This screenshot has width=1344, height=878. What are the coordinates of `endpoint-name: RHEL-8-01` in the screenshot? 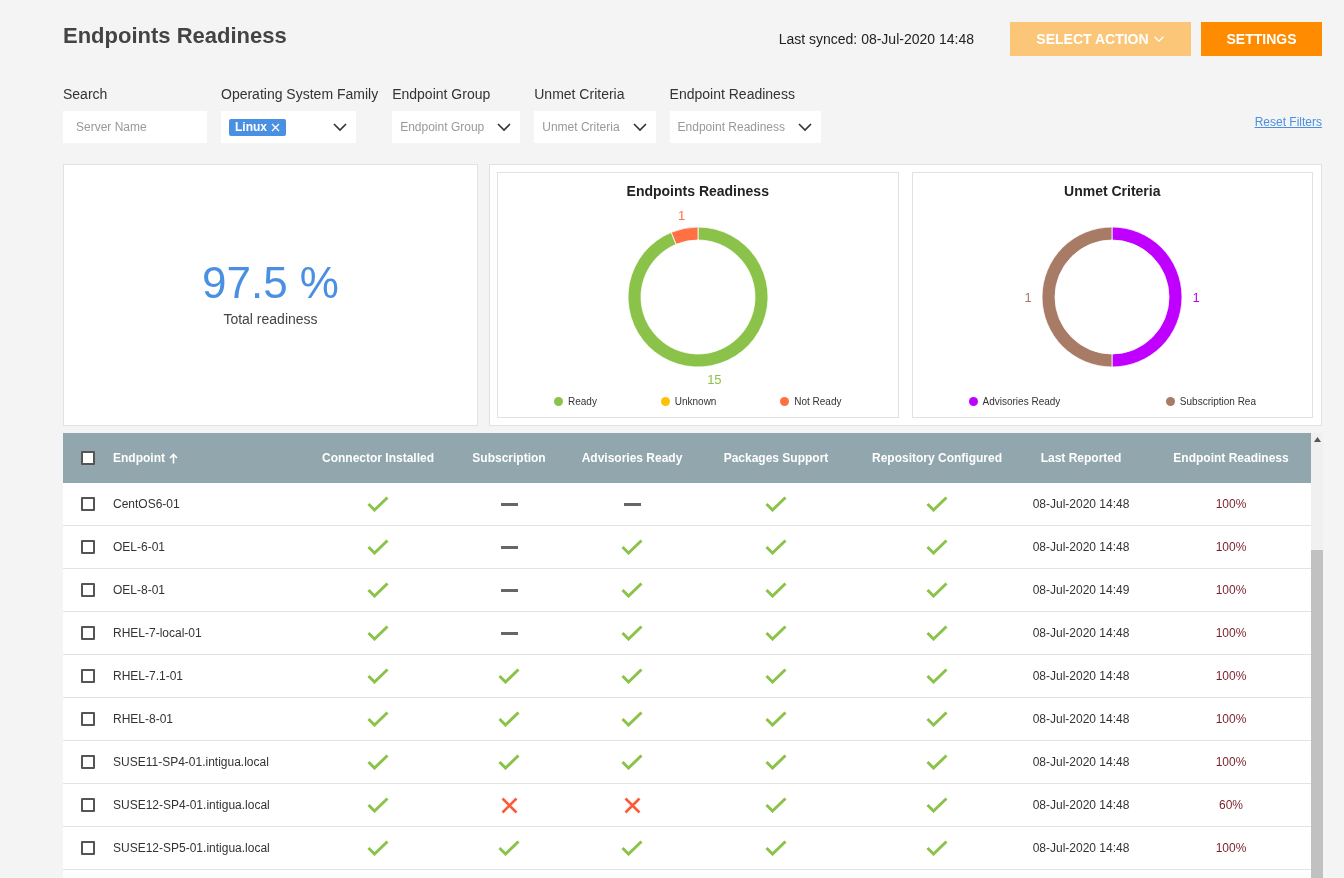 It's located at (143, 719).